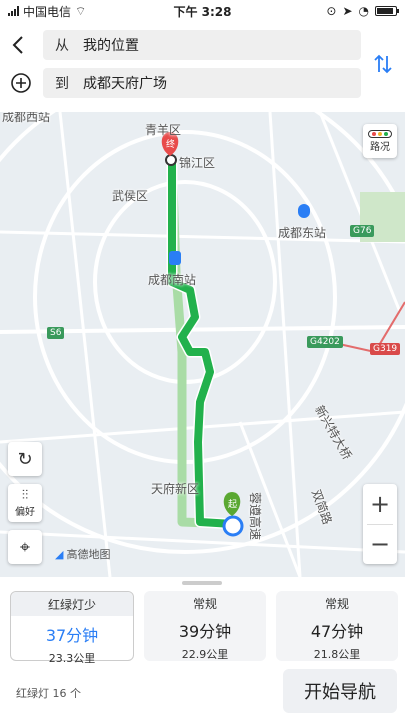 This screenshot has height=720, width=405. Describe the element at coordinates (62, 46) in the screenshot. I see `origin-prefix: 从` at that location.